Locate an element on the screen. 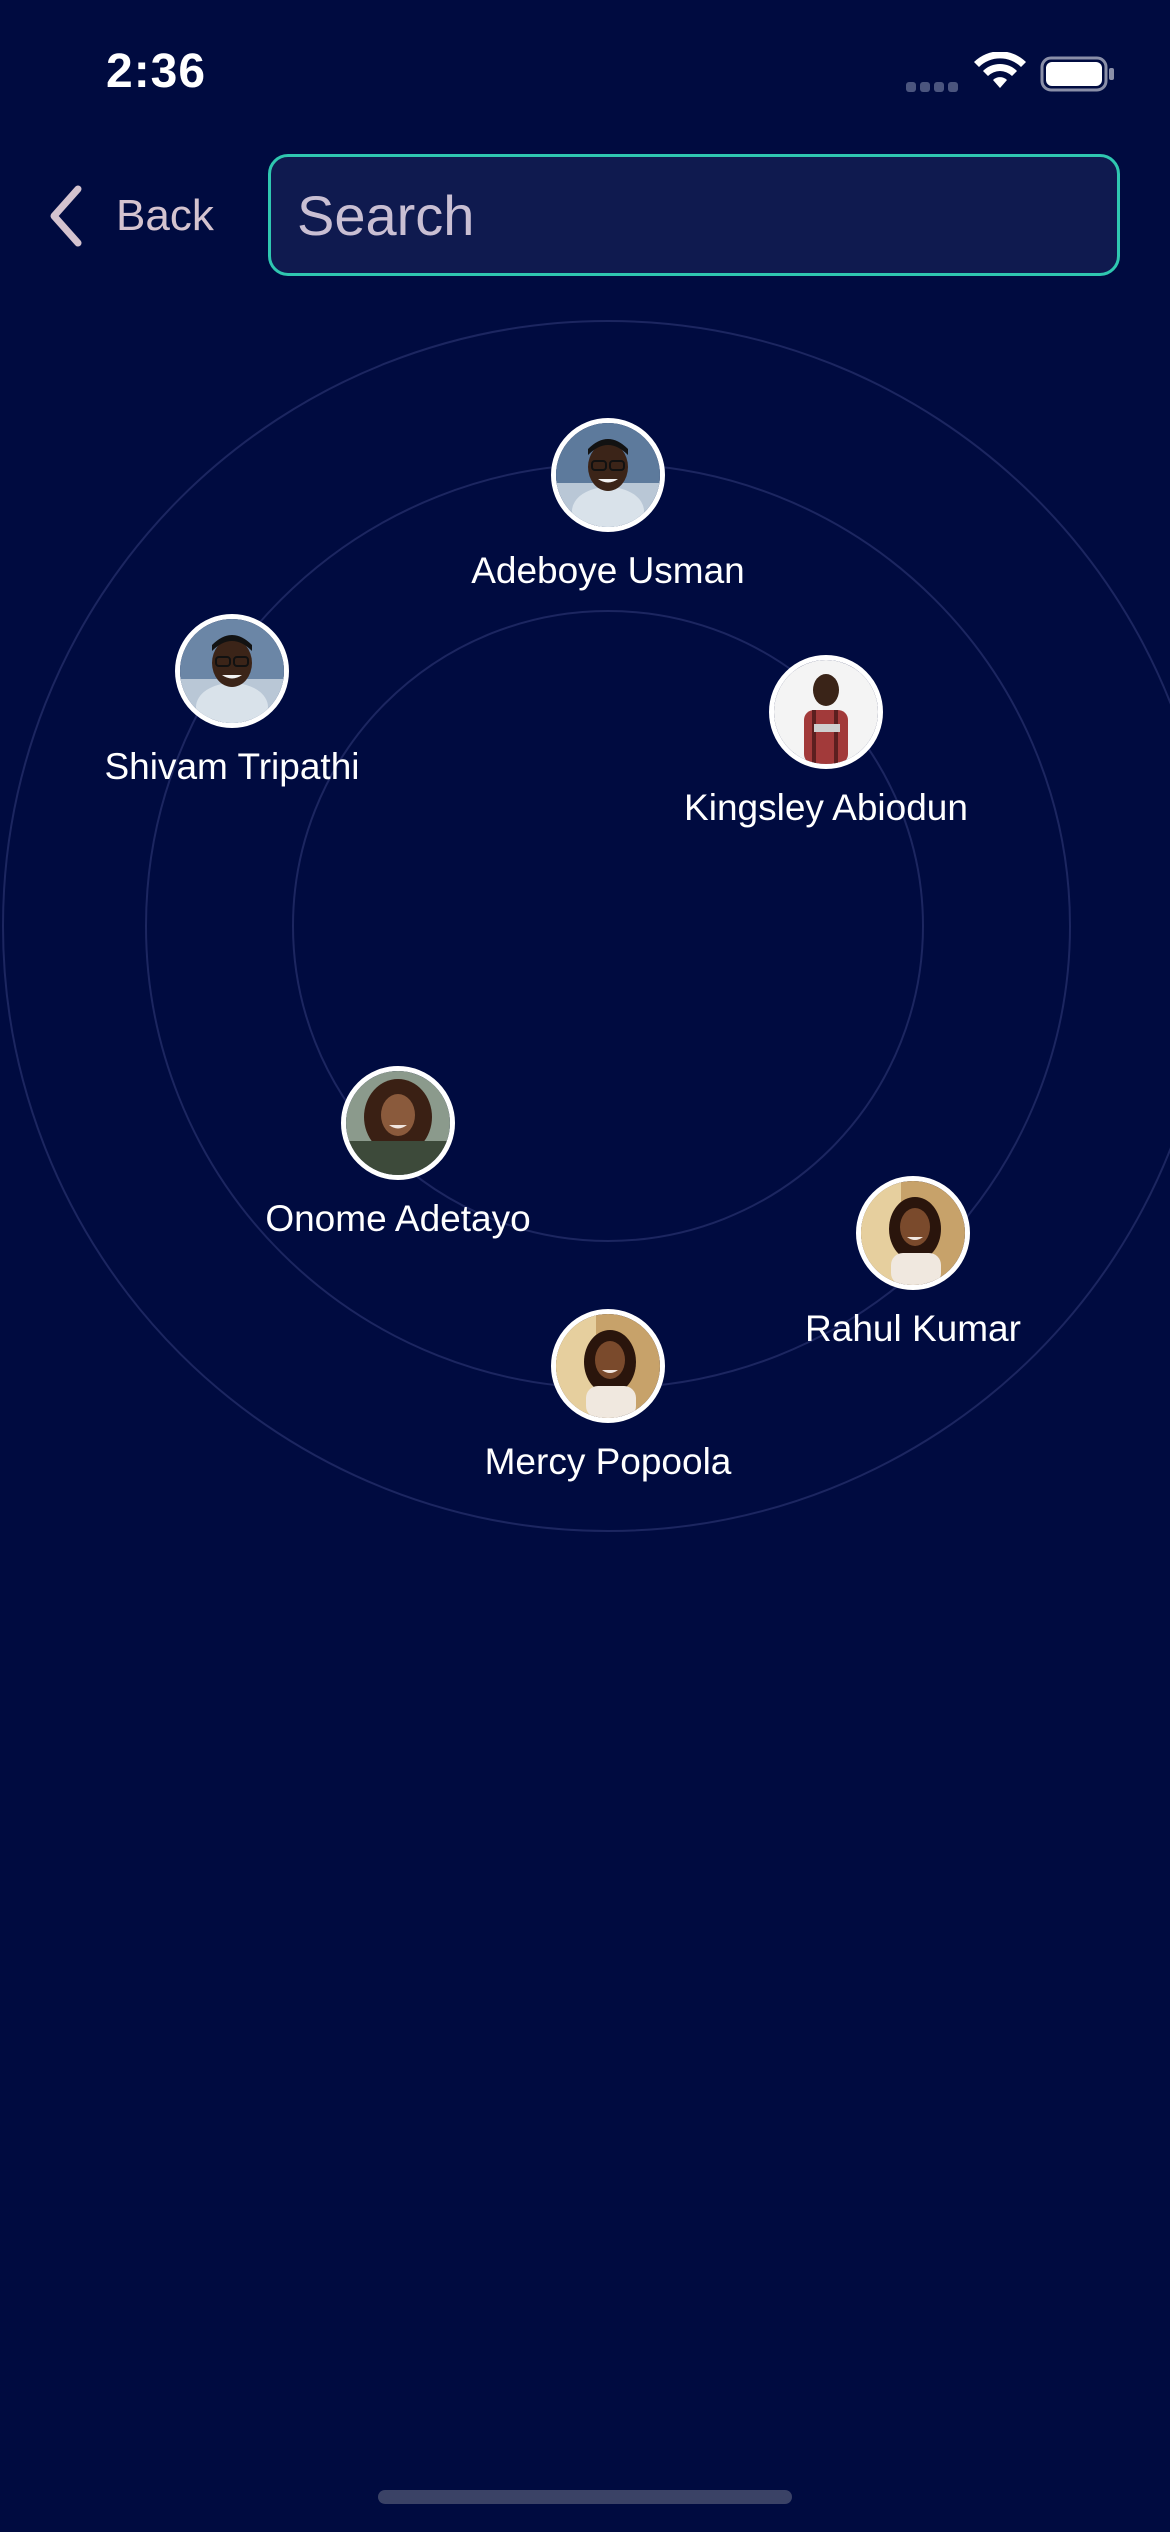  person-name: Rahul Kumar is located at coordinates (913, 1328).